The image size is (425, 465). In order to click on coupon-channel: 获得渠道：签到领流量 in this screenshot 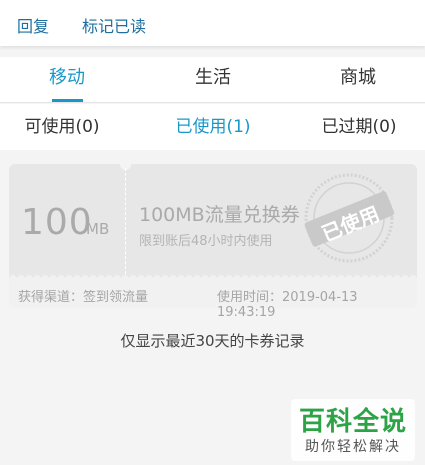, I will do `click(83, 297)`.